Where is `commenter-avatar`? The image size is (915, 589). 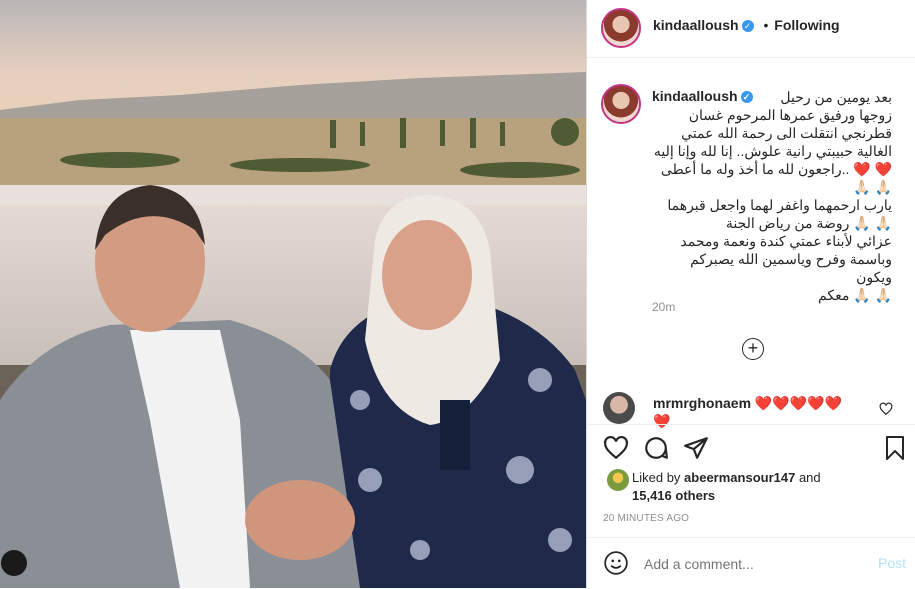
commenter-avatar is located at coordinates (619, 408).